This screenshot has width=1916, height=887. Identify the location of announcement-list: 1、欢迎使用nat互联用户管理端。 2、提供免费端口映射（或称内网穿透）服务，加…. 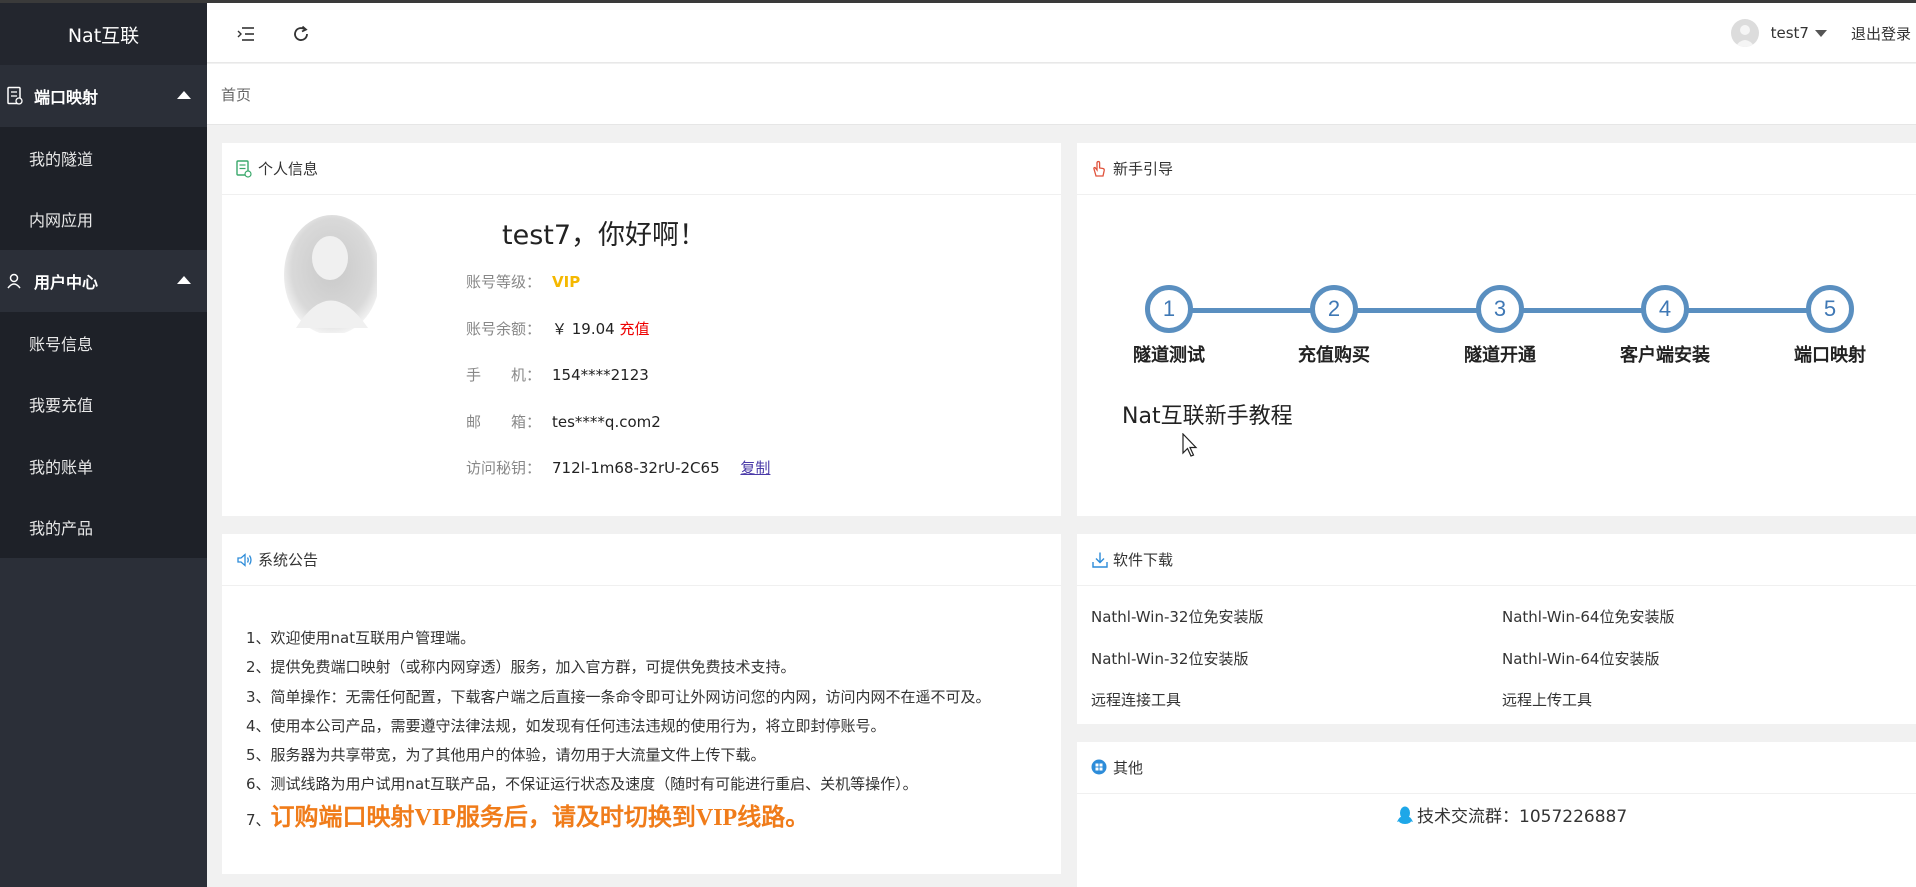
(618, 730).